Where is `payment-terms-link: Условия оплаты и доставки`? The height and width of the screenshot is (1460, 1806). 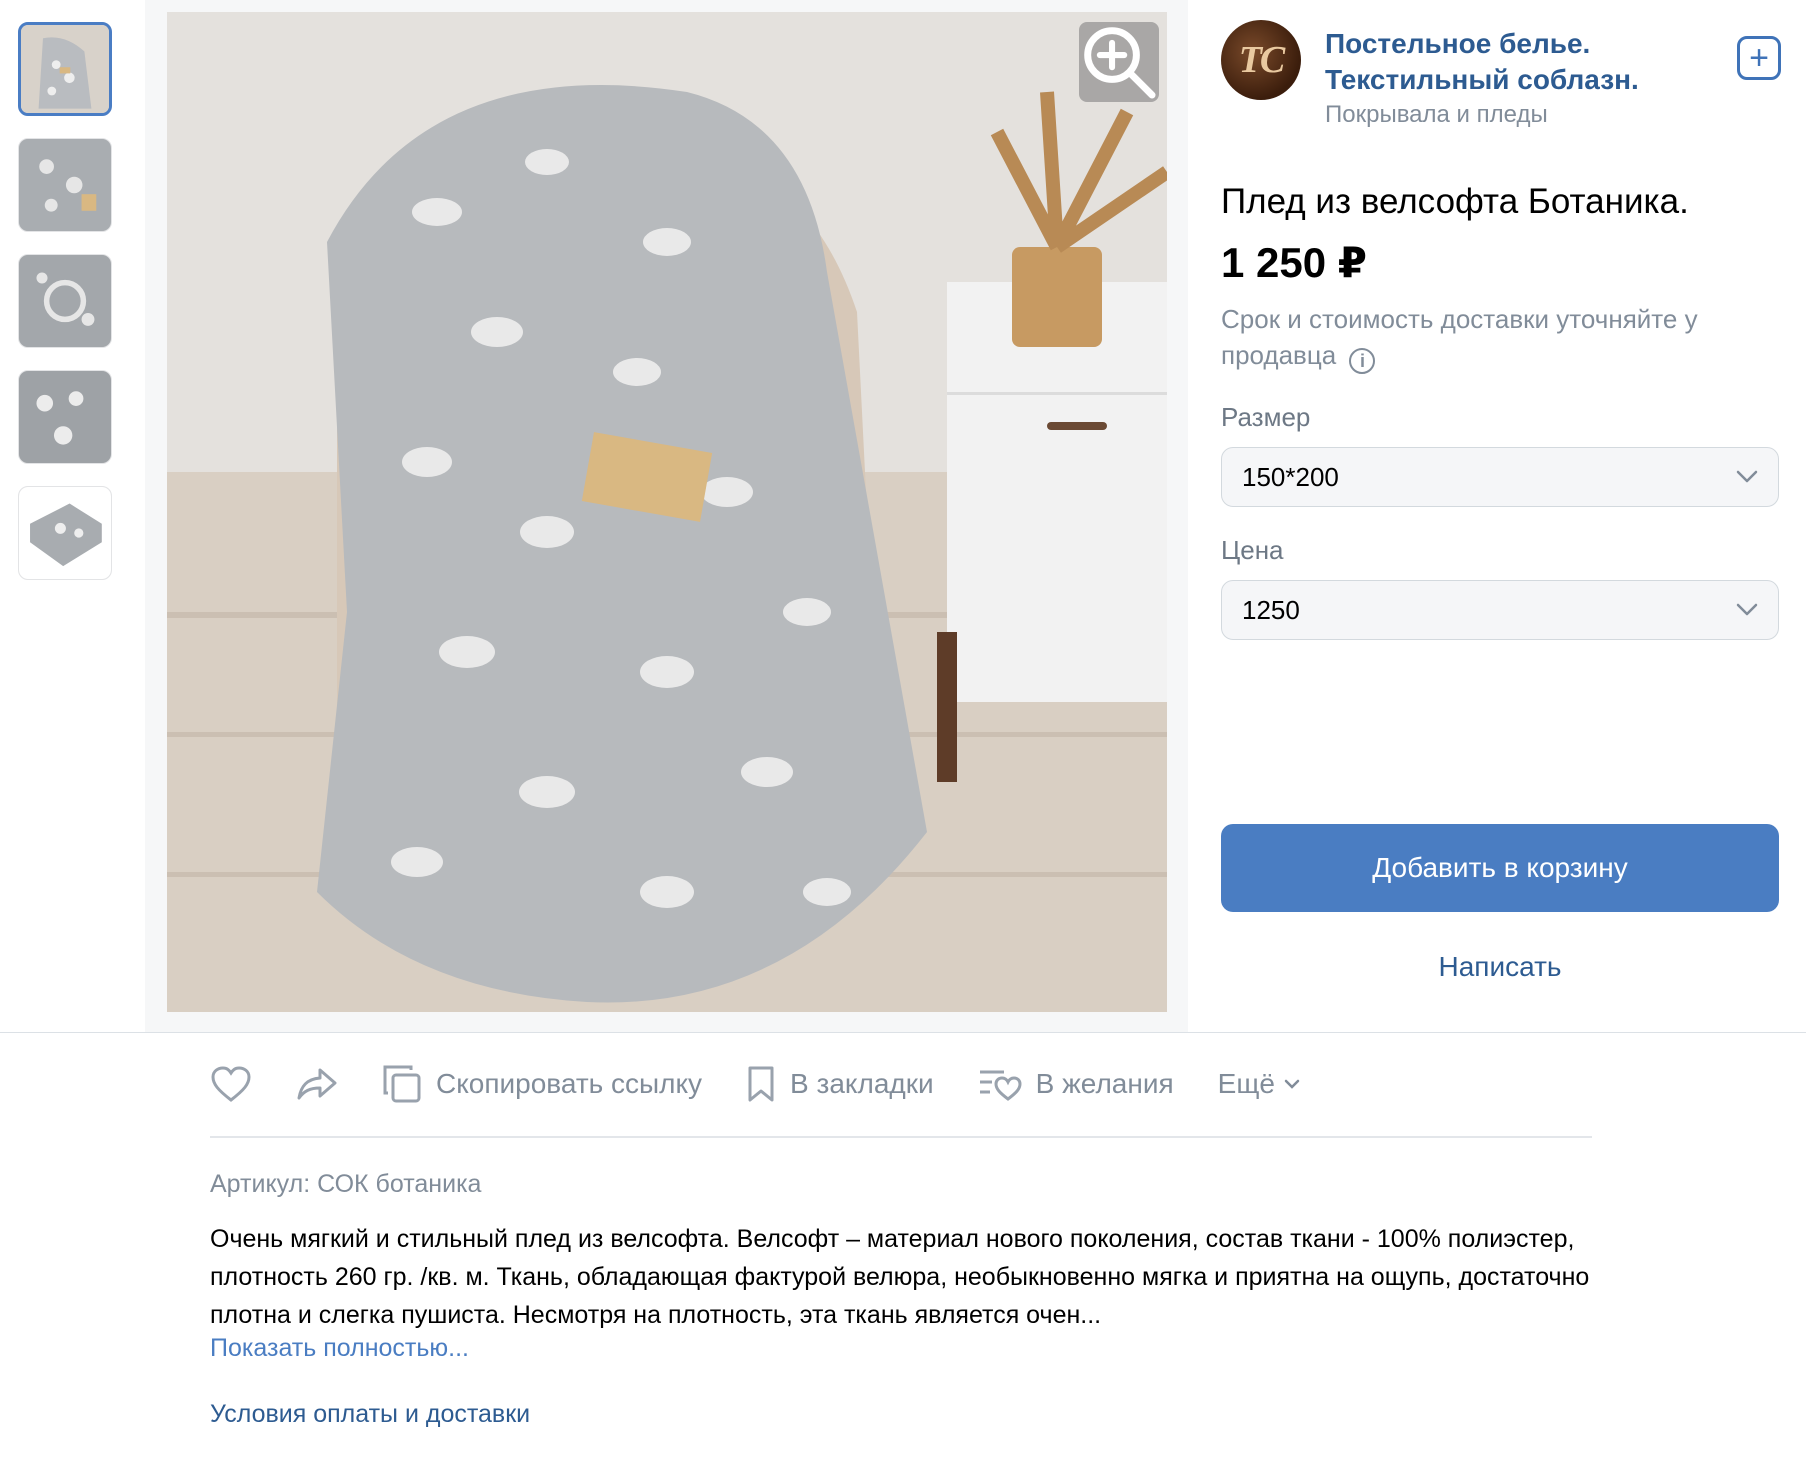 payment-terms-link: Условия оплаты и доставки is located at coordinates (370, 1414).